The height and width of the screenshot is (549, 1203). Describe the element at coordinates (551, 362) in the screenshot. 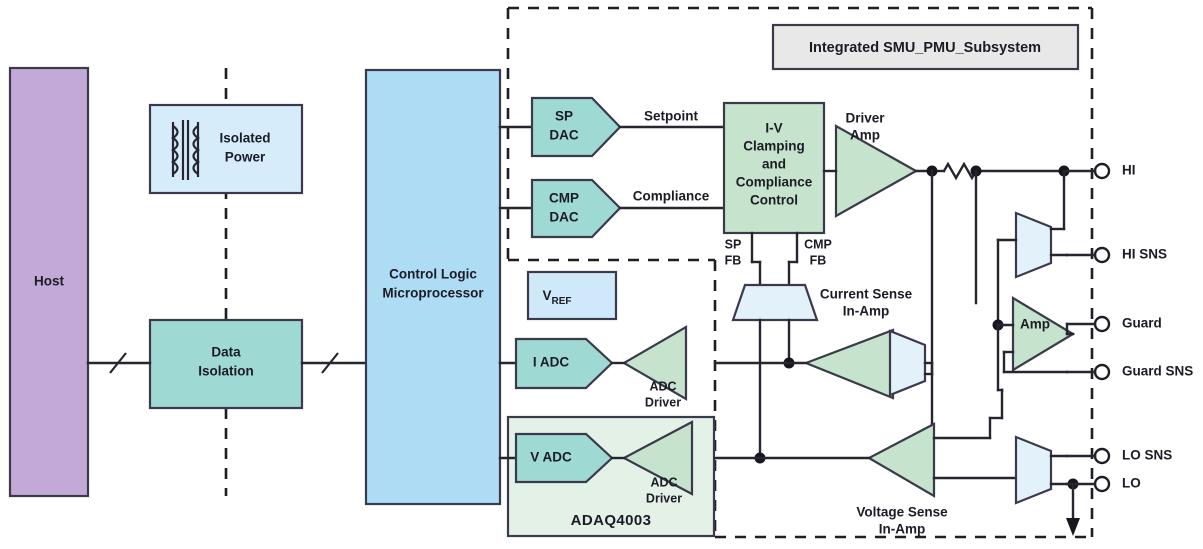

I see `i-adc-label: I ADC` at that location.